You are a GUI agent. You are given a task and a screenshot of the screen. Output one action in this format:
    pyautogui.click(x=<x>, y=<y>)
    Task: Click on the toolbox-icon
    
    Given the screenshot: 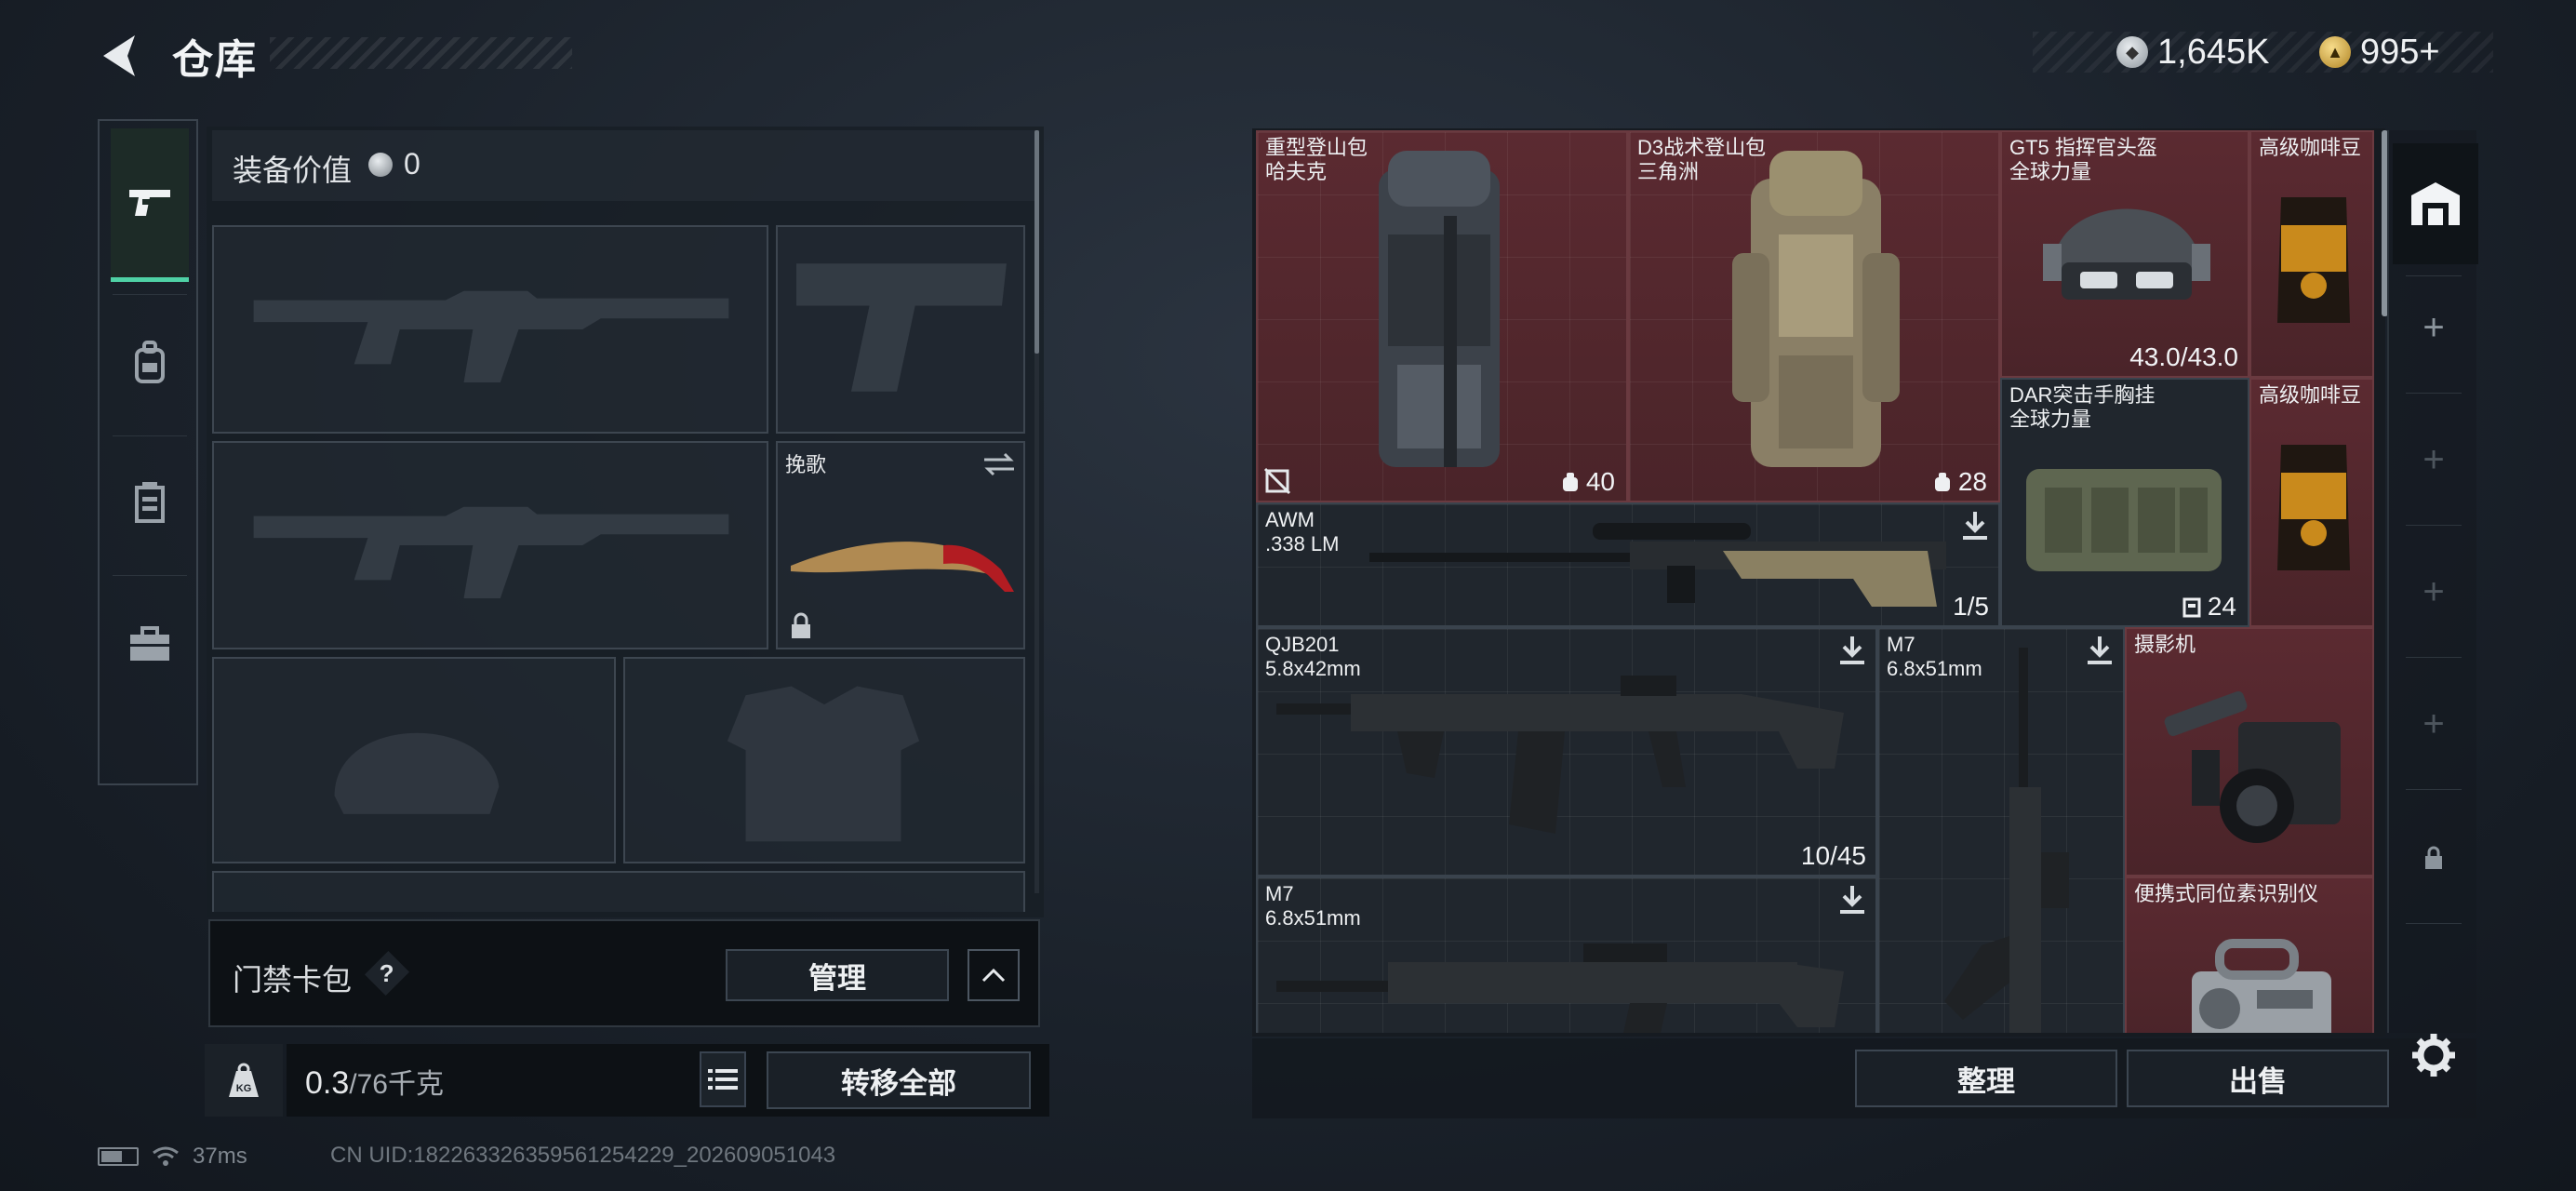 What is the action you would take?
    pyautogui.click(x=149, y=643)
    